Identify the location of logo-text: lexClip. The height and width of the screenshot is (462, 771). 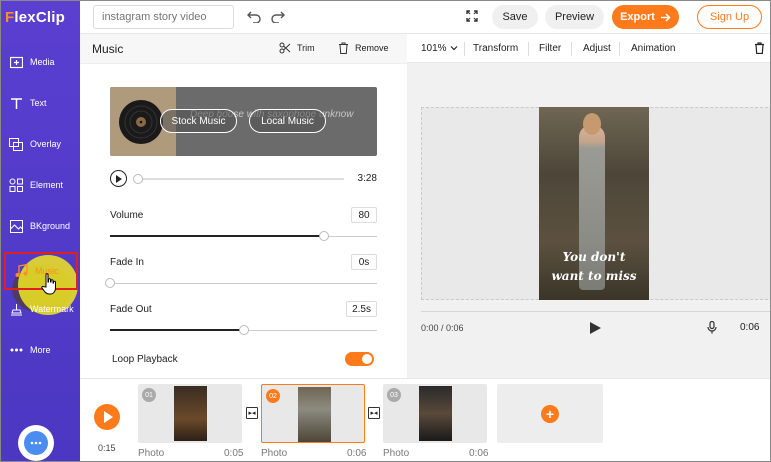
(39, 17).